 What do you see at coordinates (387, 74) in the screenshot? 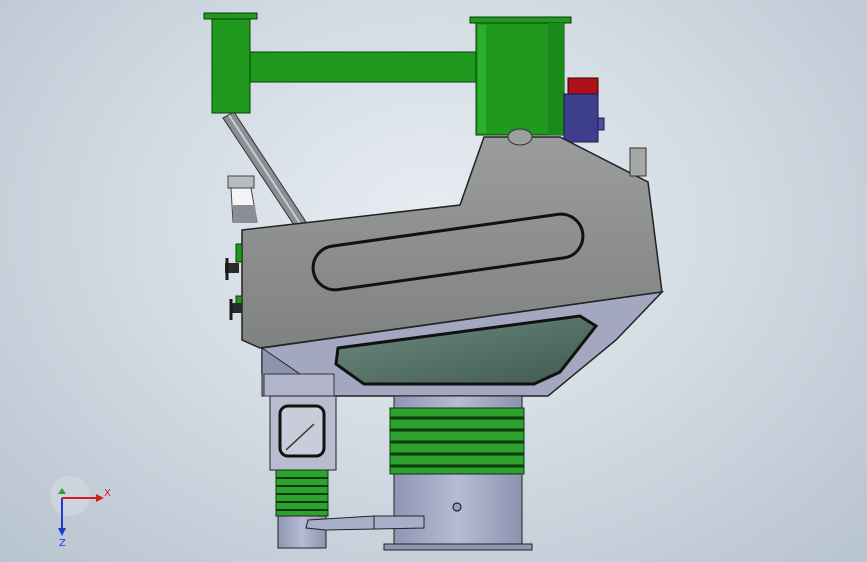
I see `green-ducting` at bounding box center [387, 74].